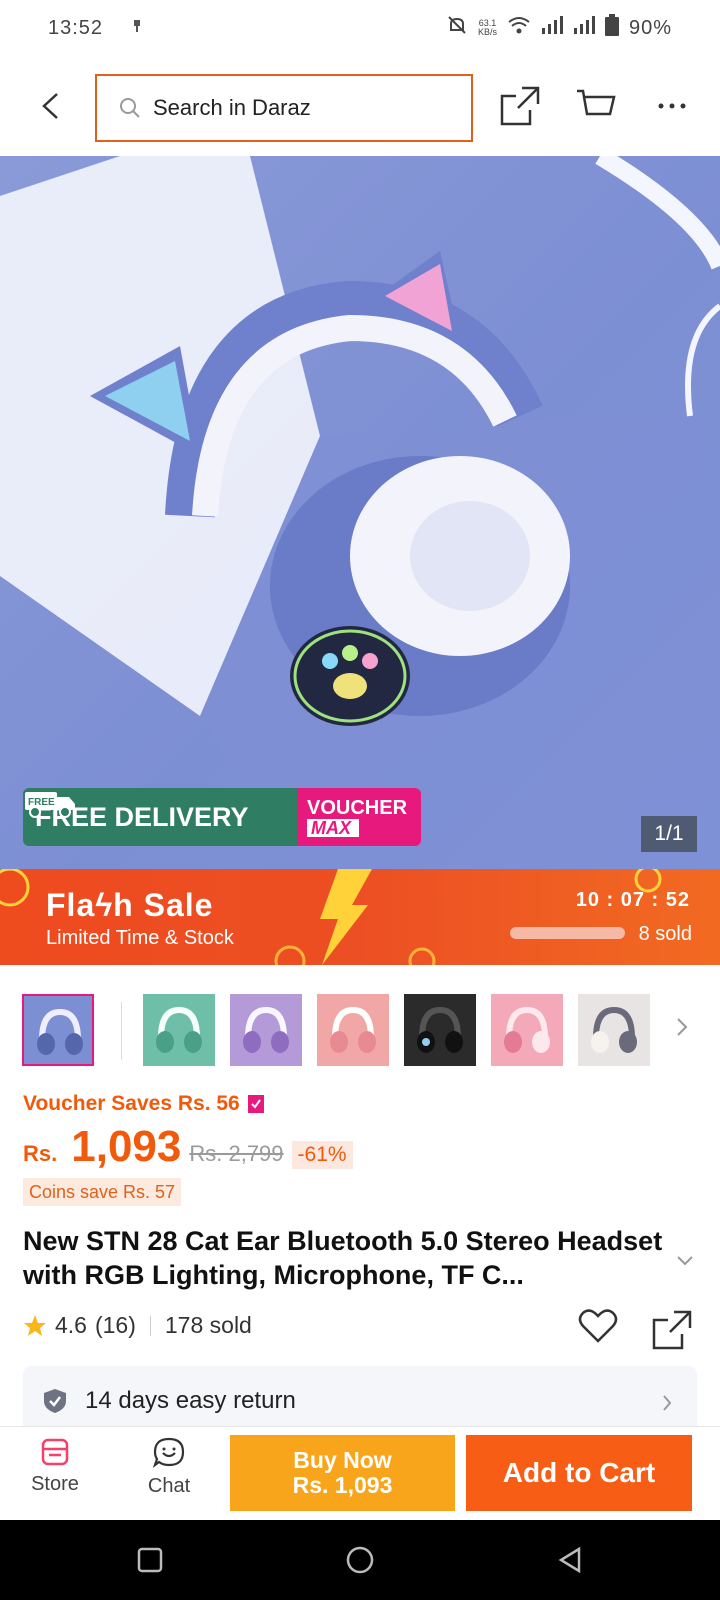  Describe the element at coordinates (137, 28) in the screenshot. I see `usb-icon` at that location.